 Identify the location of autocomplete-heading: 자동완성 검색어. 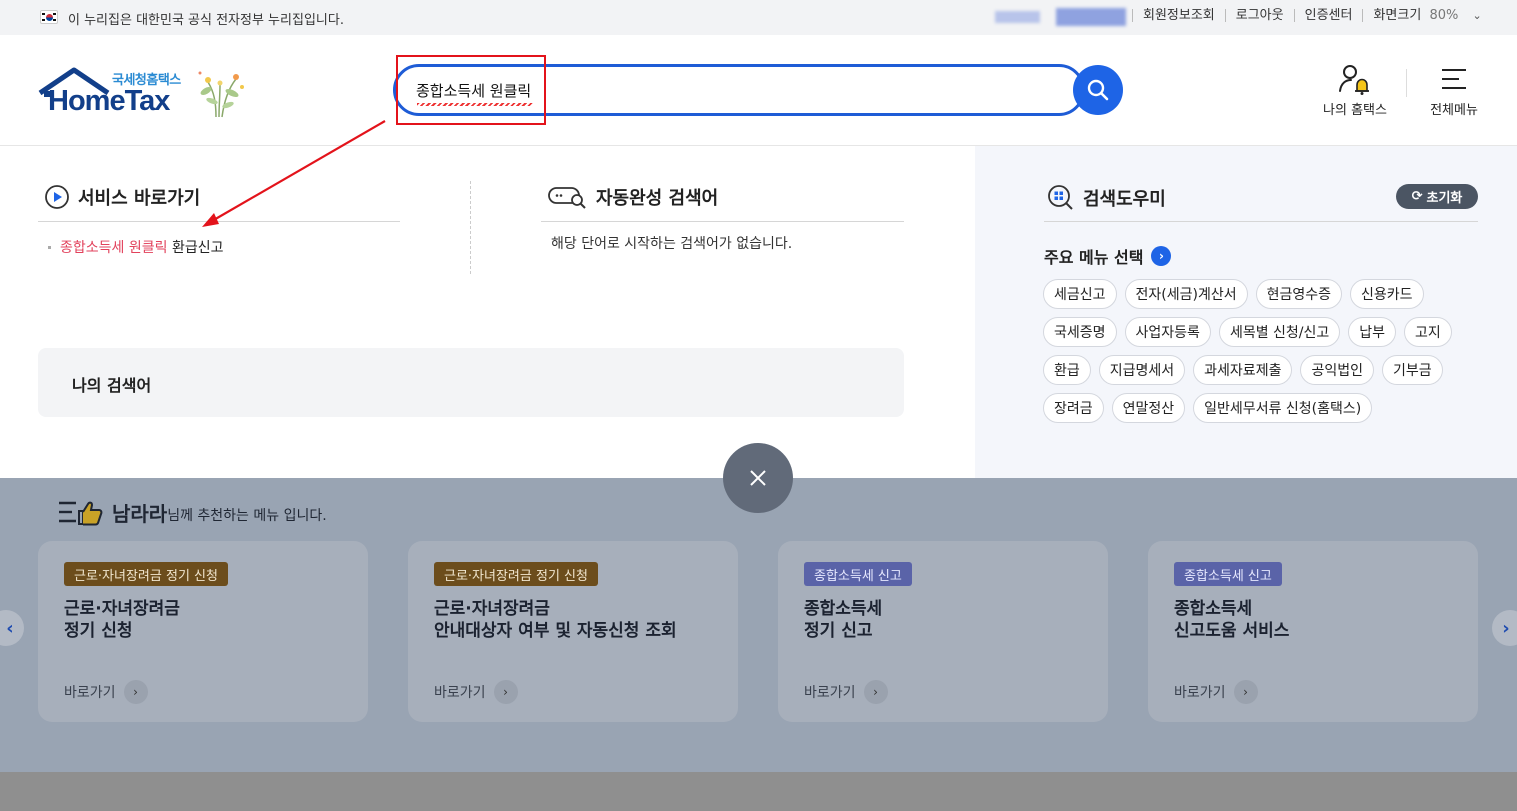
(633, 197).